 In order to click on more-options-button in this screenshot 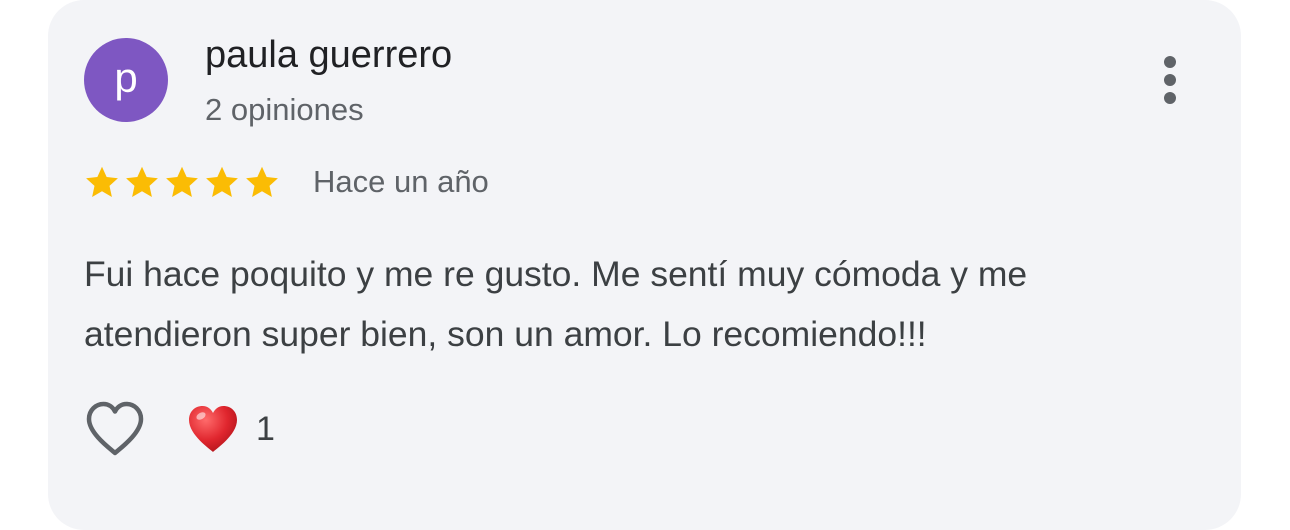, I will do `click(1170, 80)`.